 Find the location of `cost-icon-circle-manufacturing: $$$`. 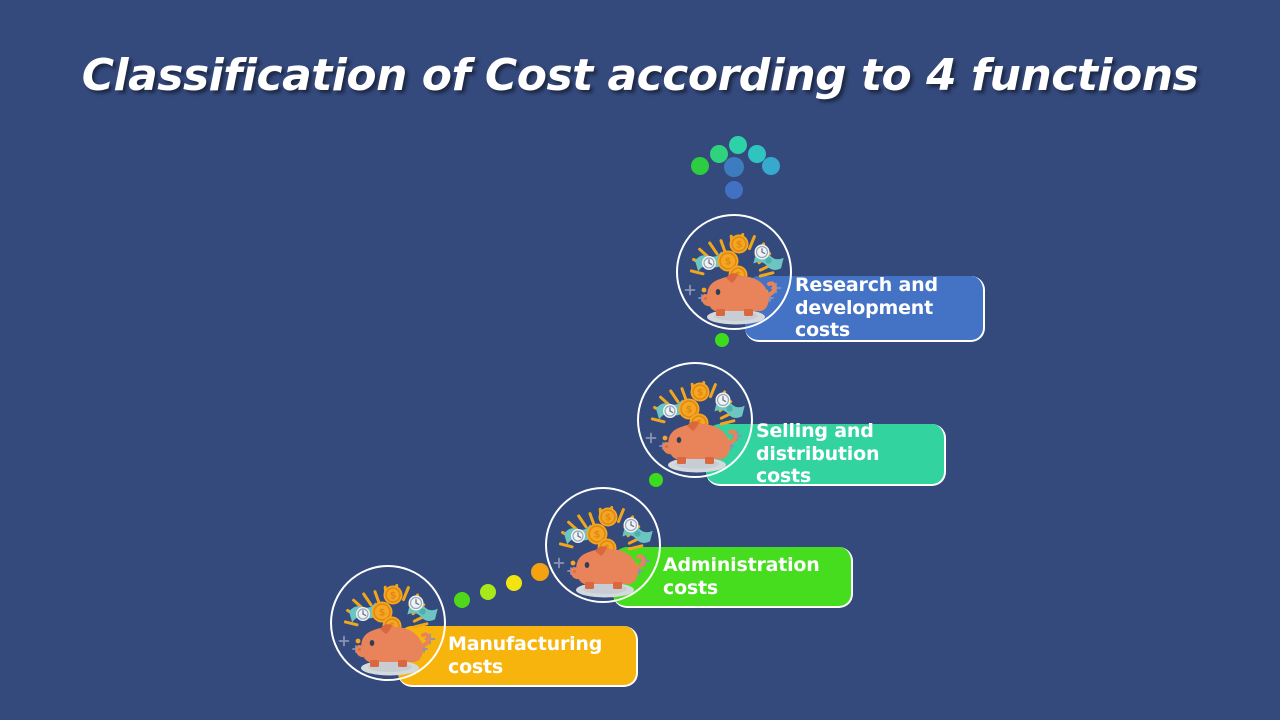

cost-icon-circle-manufacturing: $$$ is located at coordinates (388, 623).